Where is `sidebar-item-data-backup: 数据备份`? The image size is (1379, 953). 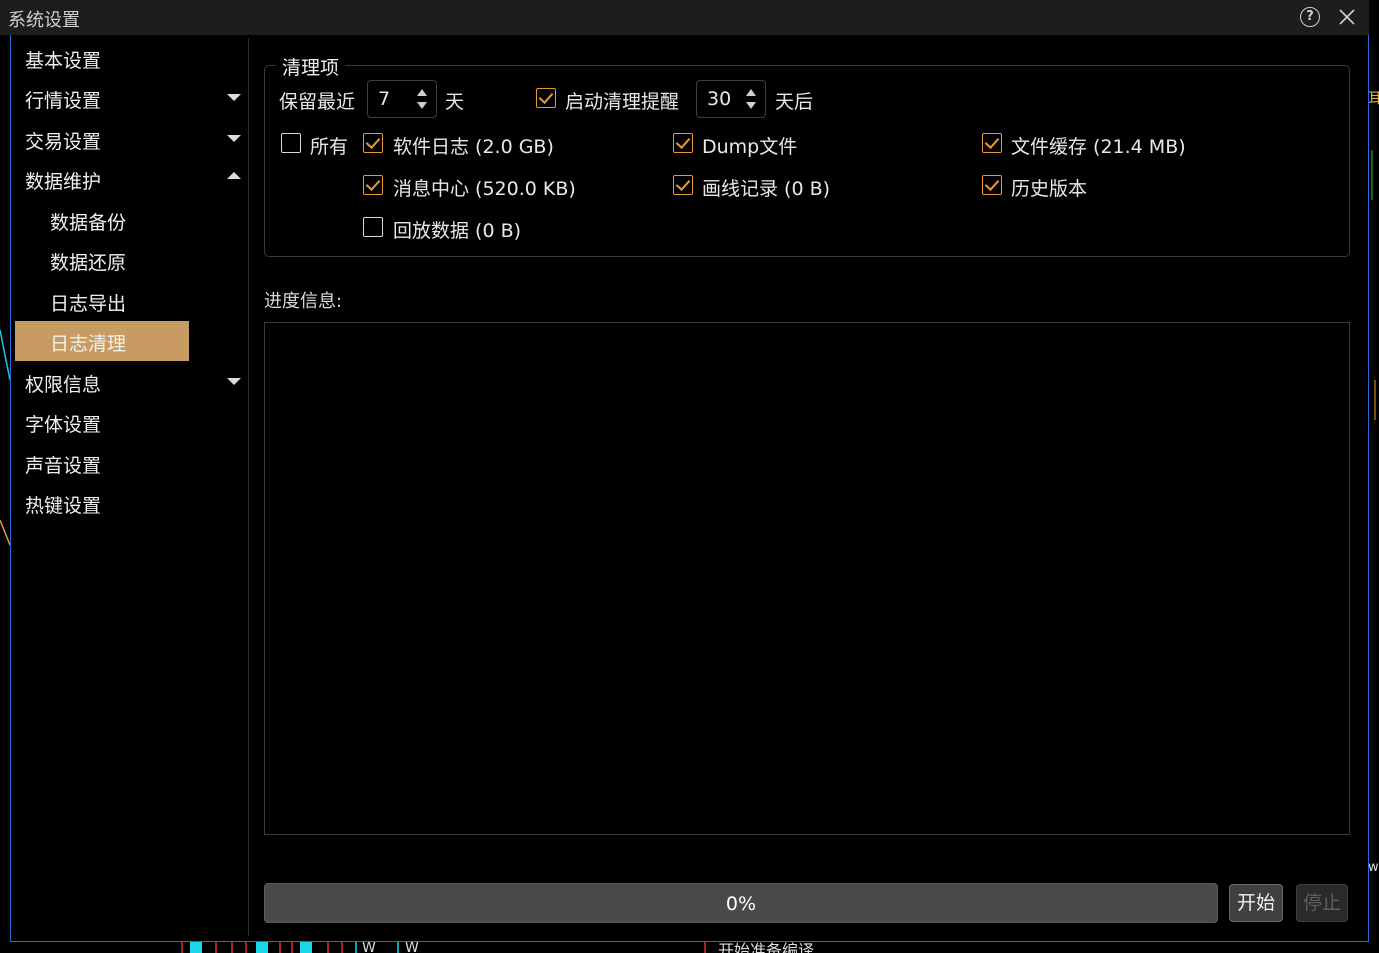
sidebar-item-data-backup: 数据备份 is located at coordinates (132, 220).